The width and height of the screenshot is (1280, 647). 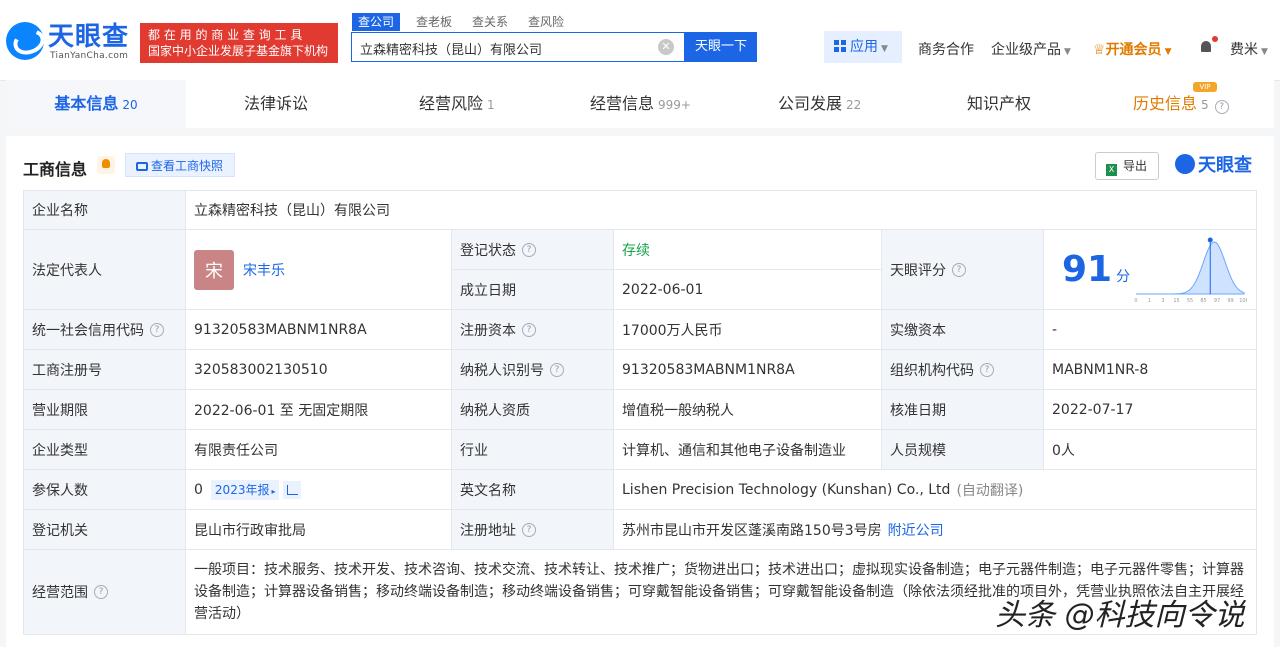 What do you see at coordinates (187, 166) in the screenshot?
I see `snapshot-label: 查看工商快照` at bounding box center [187, 166].